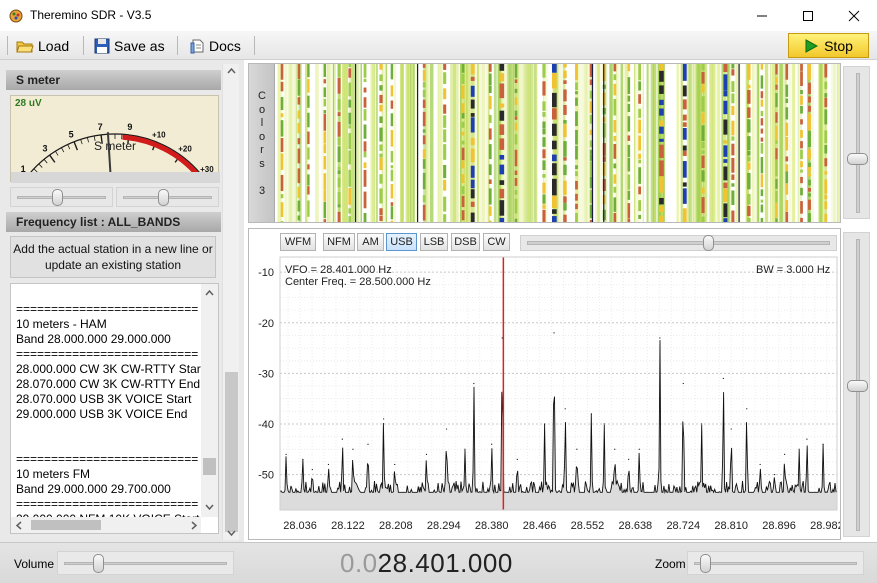 The image size is (877, 583). Describe the element at coordinates (225, 46) in the screenshot. I see `docs-label: Docs` at that location.